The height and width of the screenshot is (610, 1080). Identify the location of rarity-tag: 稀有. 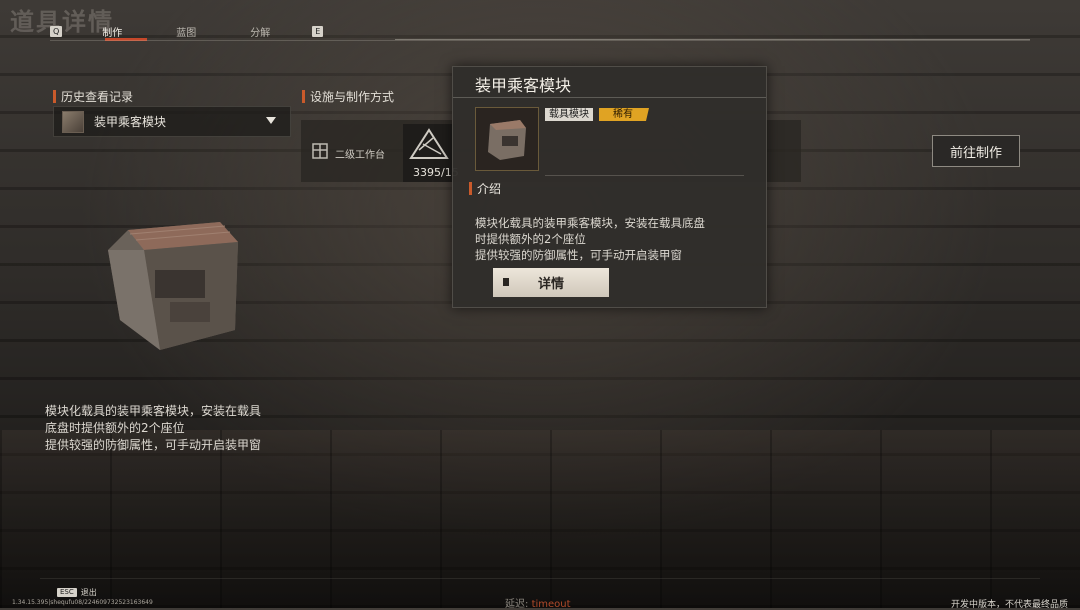
(624, 114).